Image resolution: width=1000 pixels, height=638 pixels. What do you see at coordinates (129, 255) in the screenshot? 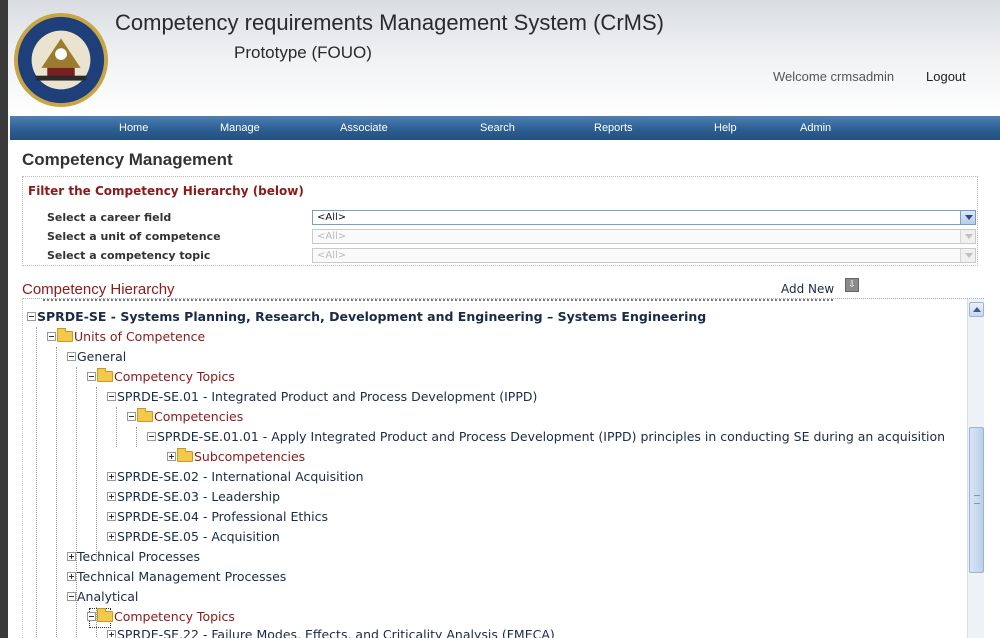
I see `competency-topic-label: Select a competency topic` at bounding box center [129, 255].